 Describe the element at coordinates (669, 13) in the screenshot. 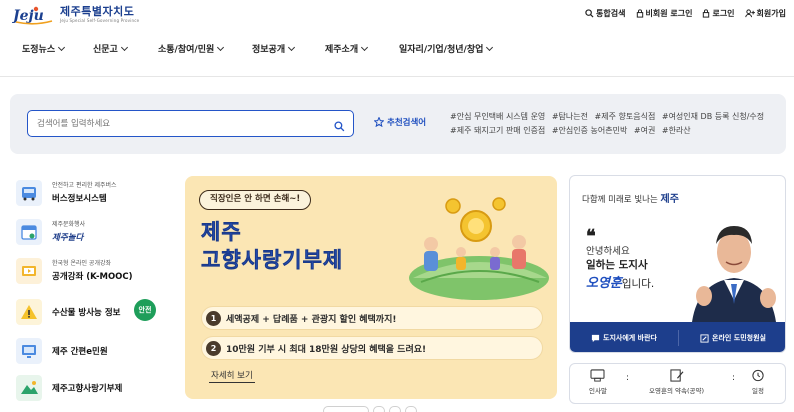

I see `util-label: 비회원 로그인` at that location.